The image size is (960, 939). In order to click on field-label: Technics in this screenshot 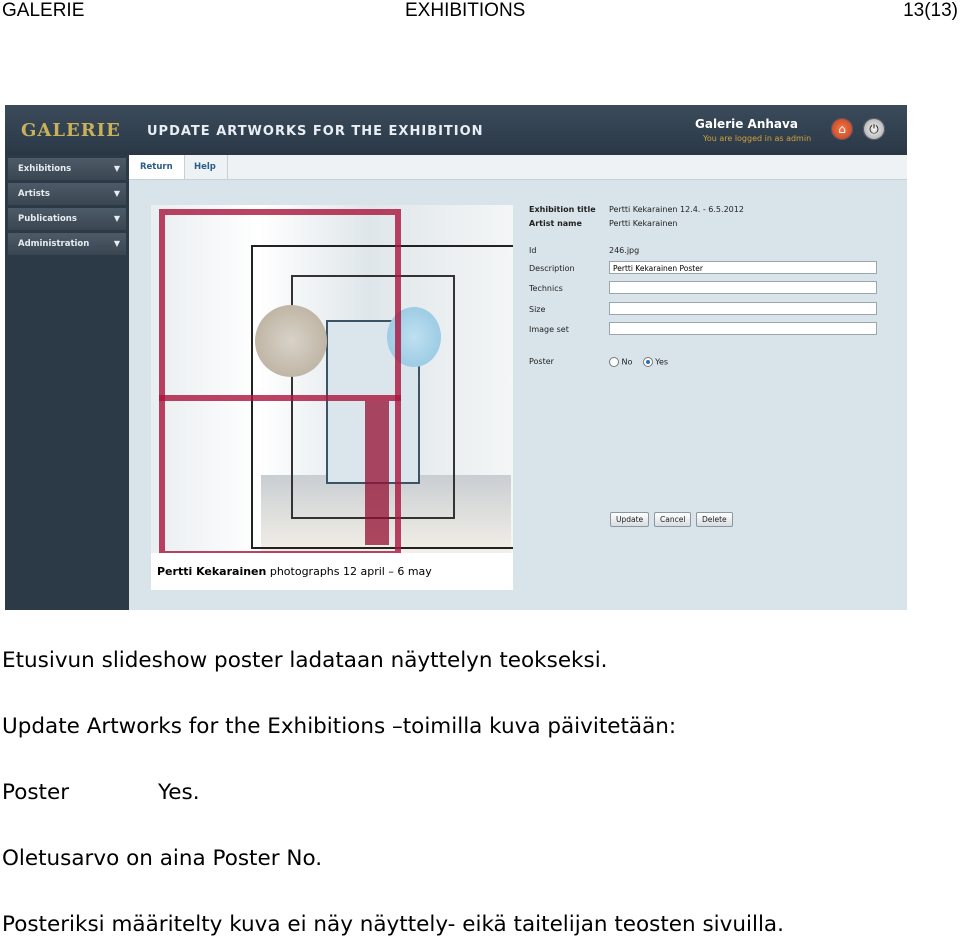, I will do `click(546, 288)`.